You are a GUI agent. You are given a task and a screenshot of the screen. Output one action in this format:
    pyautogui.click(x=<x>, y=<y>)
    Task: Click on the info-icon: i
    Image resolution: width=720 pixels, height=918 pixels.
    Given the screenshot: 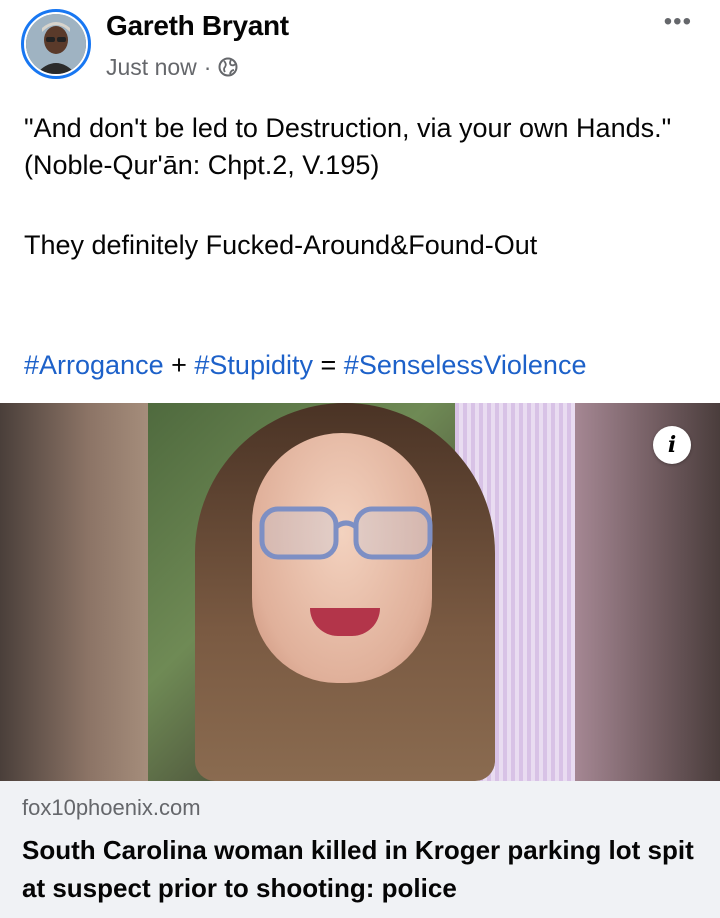 What is the action you would take?
    pyautogui.click(x=672, y=445)
    